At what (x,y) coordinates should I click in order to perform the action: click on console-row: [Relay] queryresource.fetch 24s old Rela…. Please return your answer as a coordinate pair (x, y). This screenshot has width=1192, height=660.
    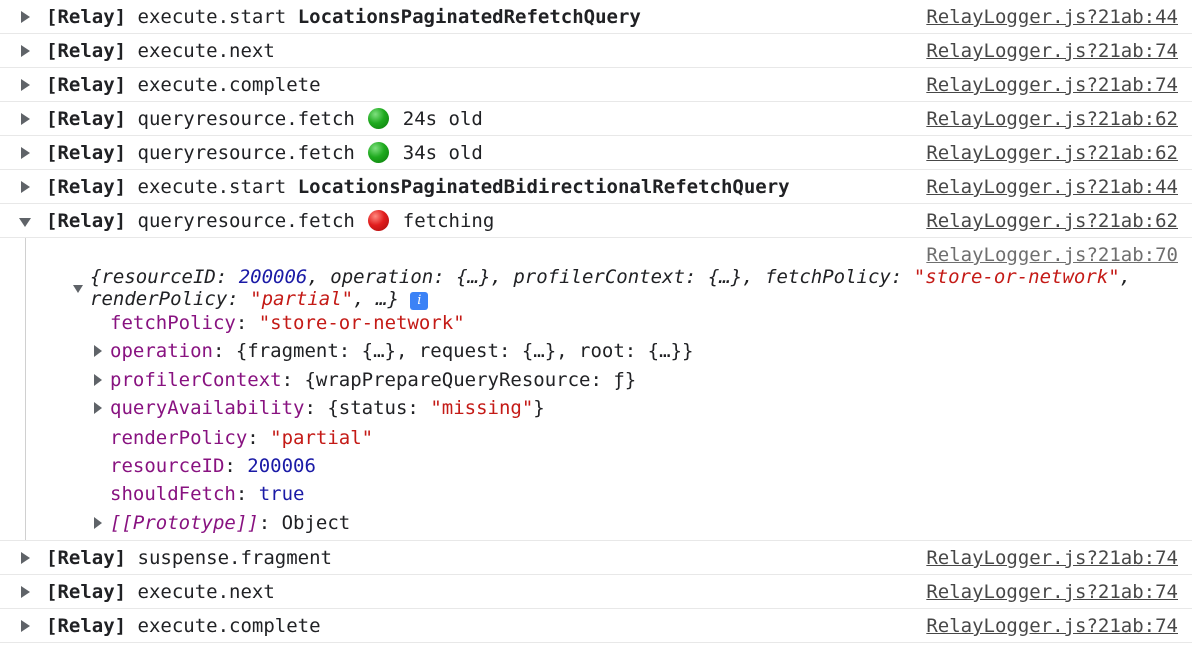
    Looking at the image, I should click on (596, 119).